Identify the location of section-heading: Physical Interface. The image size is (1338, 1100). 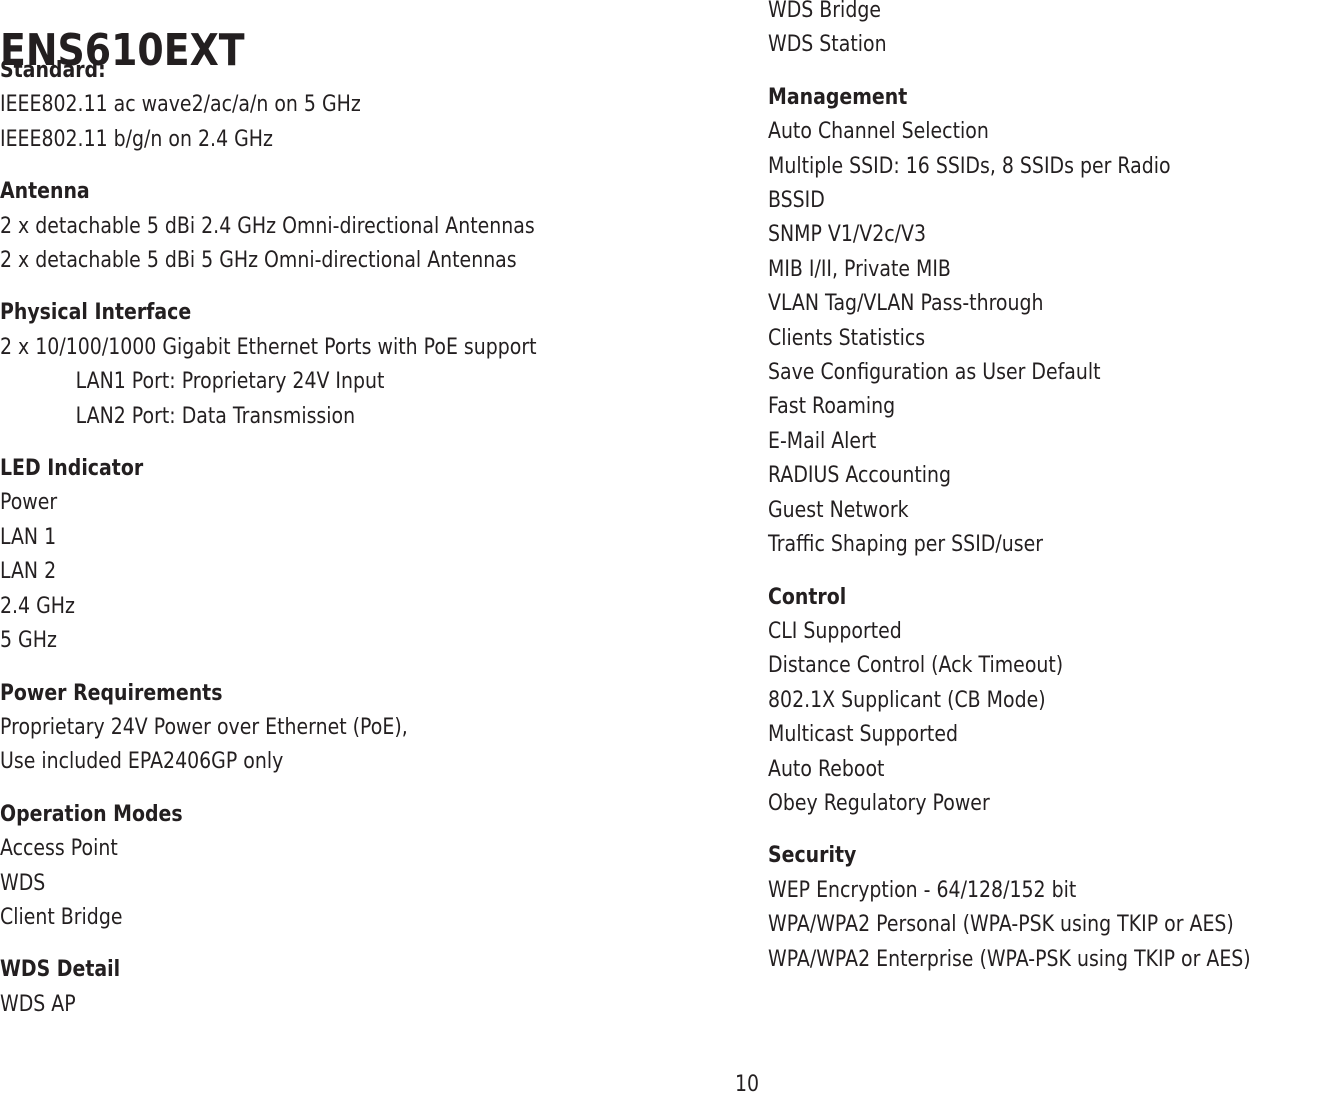
(96, 313).